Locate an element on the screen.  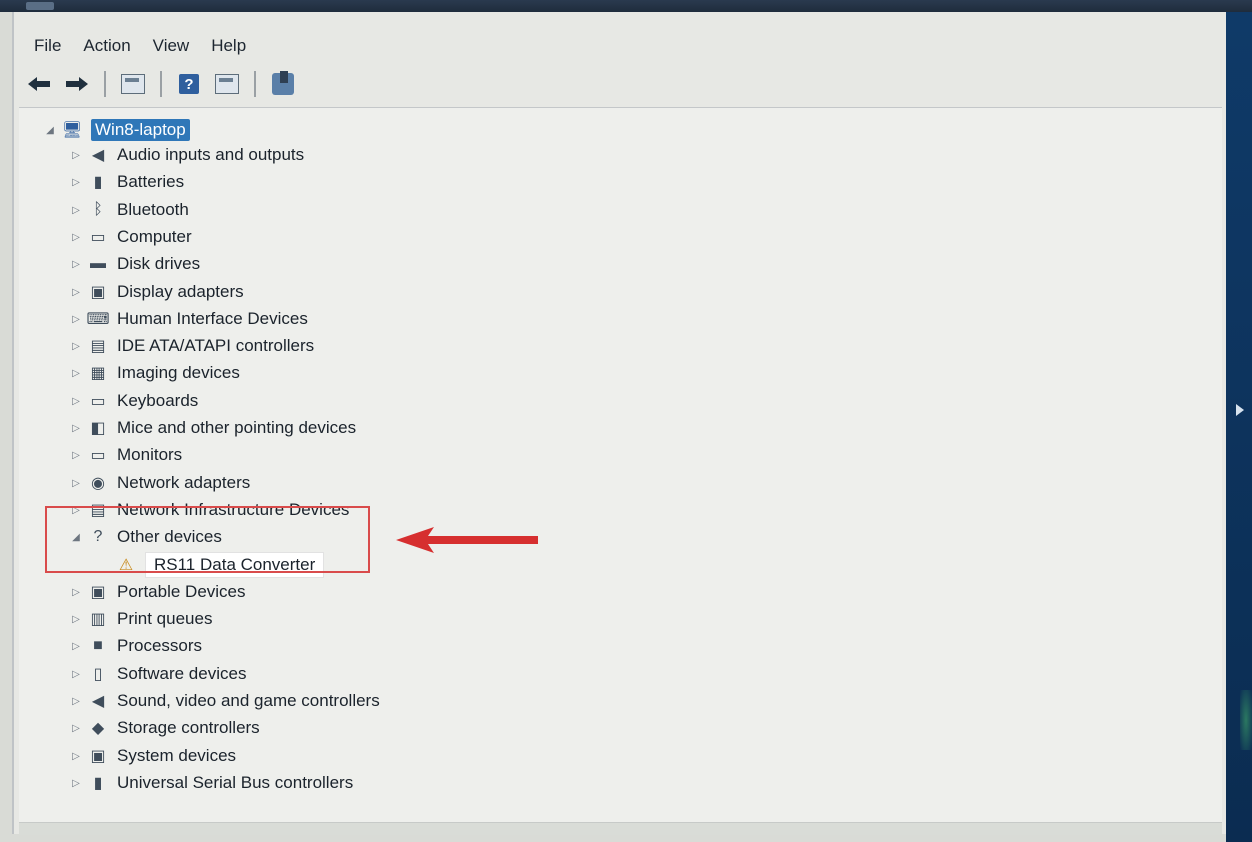
hid-icon: ⌨ is located at coordinates (98, 319).